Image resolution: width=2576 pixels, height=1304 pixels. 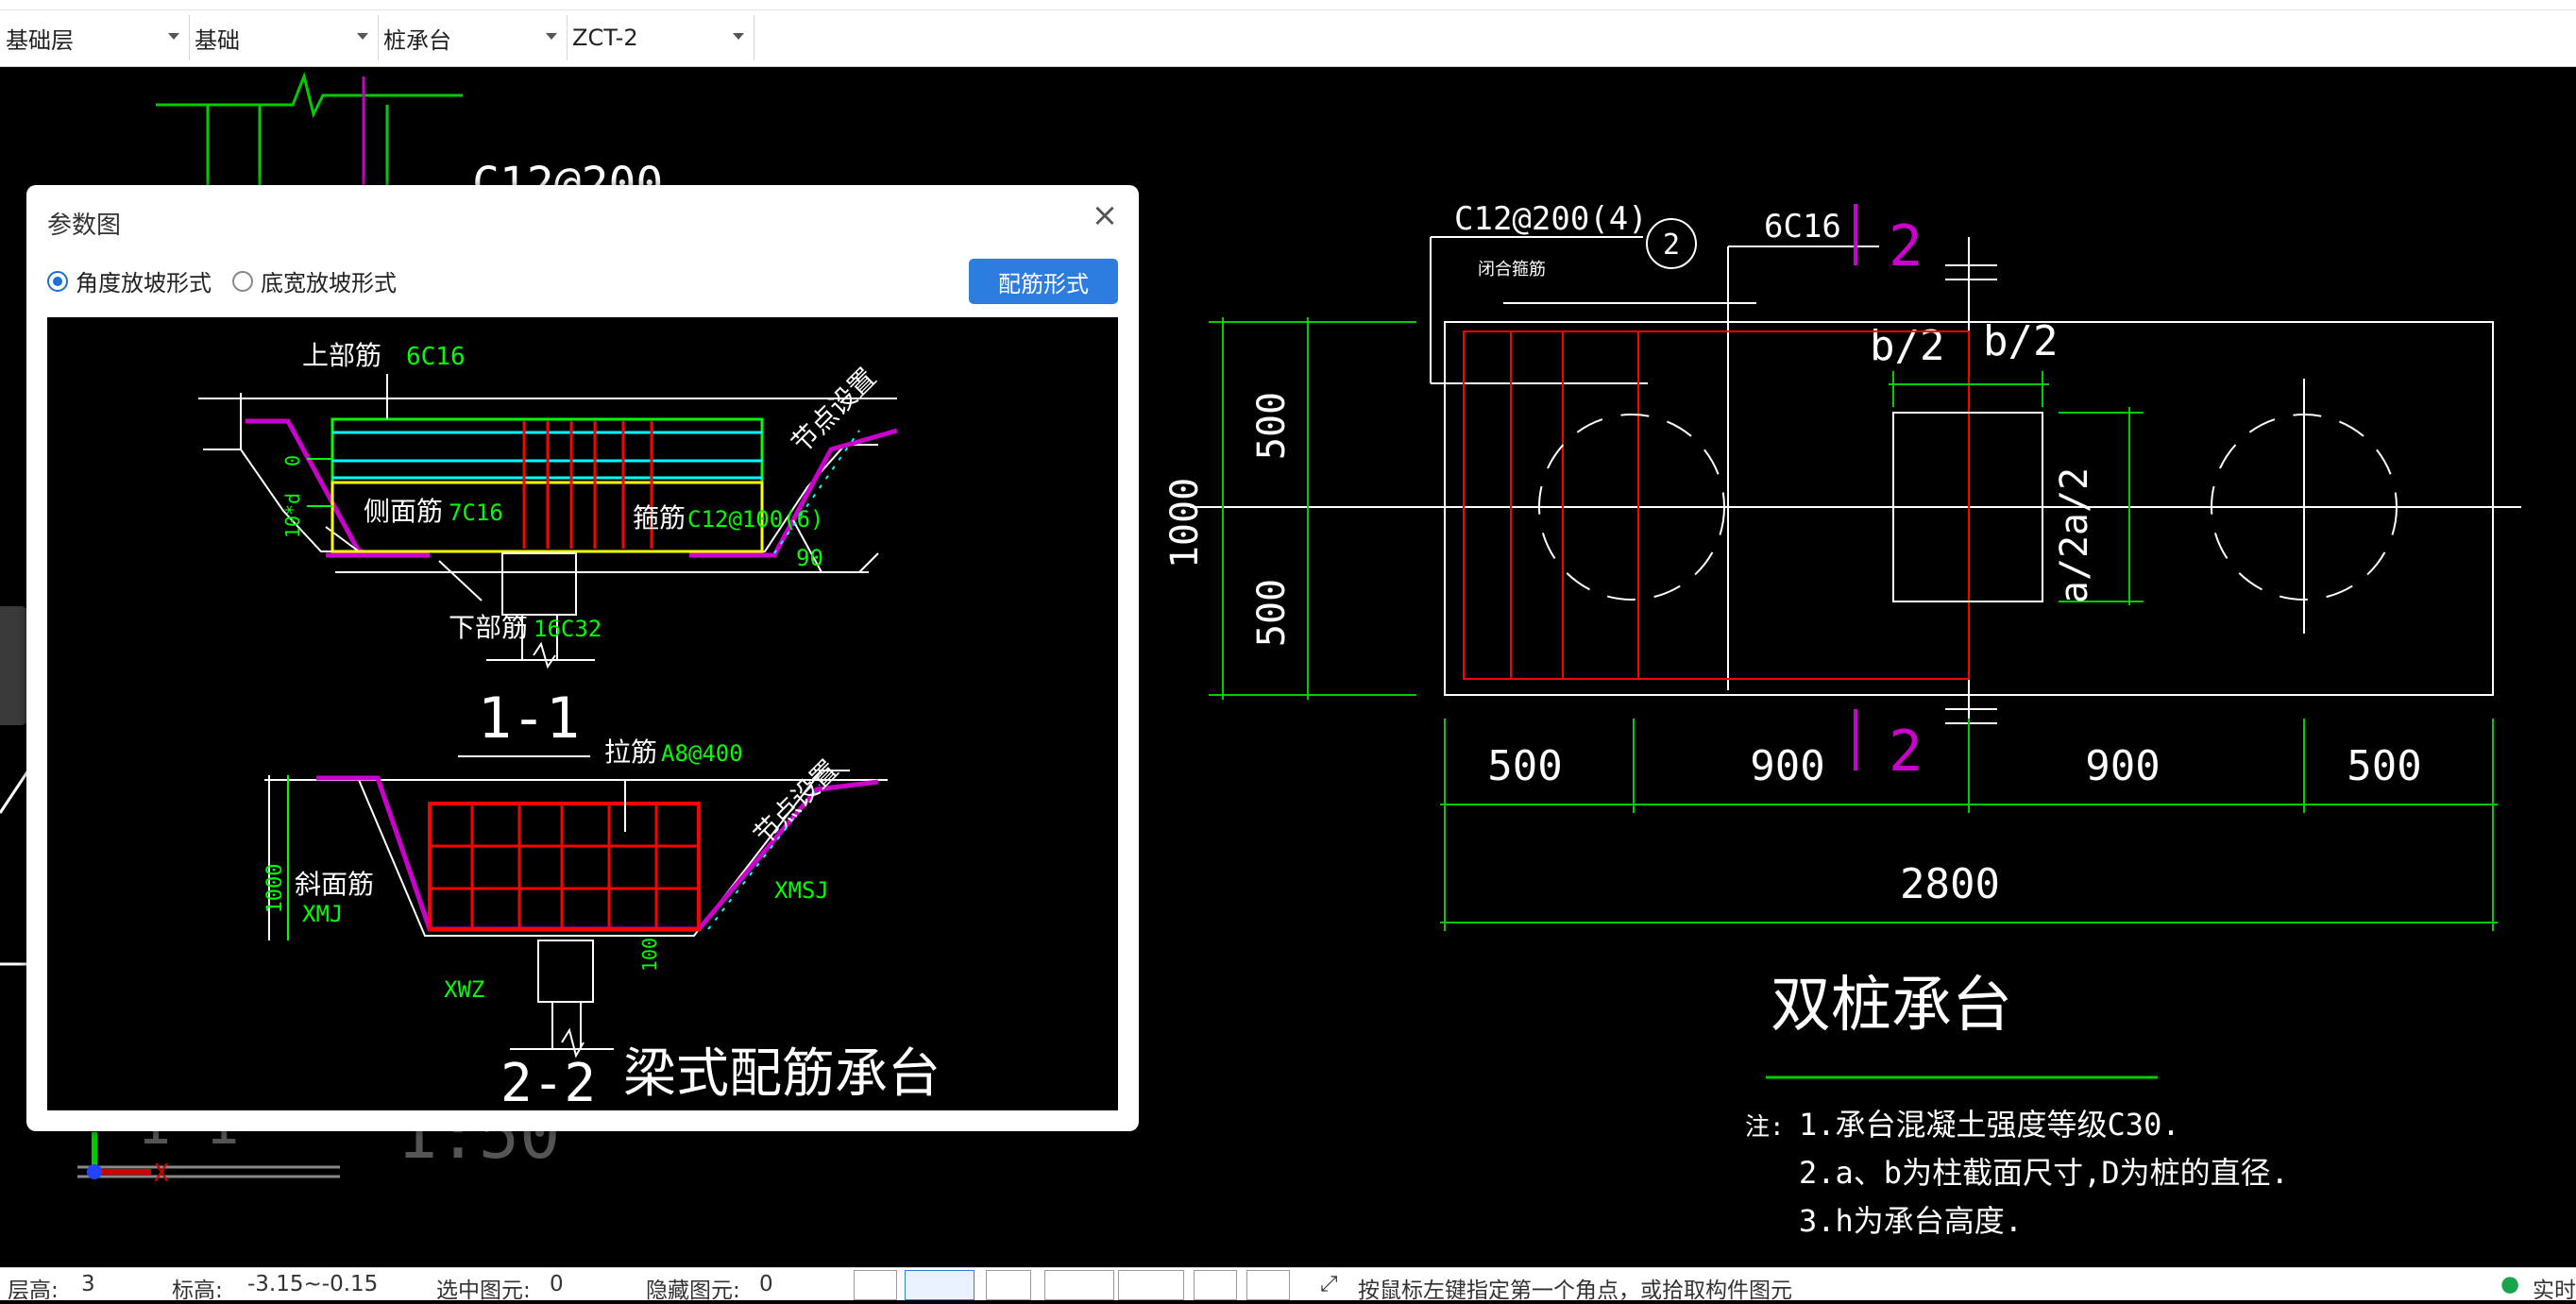 What do you see at coordinates (292, 460) in the screenshot?
I see `dim-zero: 0` at bounding box center [292, 460].